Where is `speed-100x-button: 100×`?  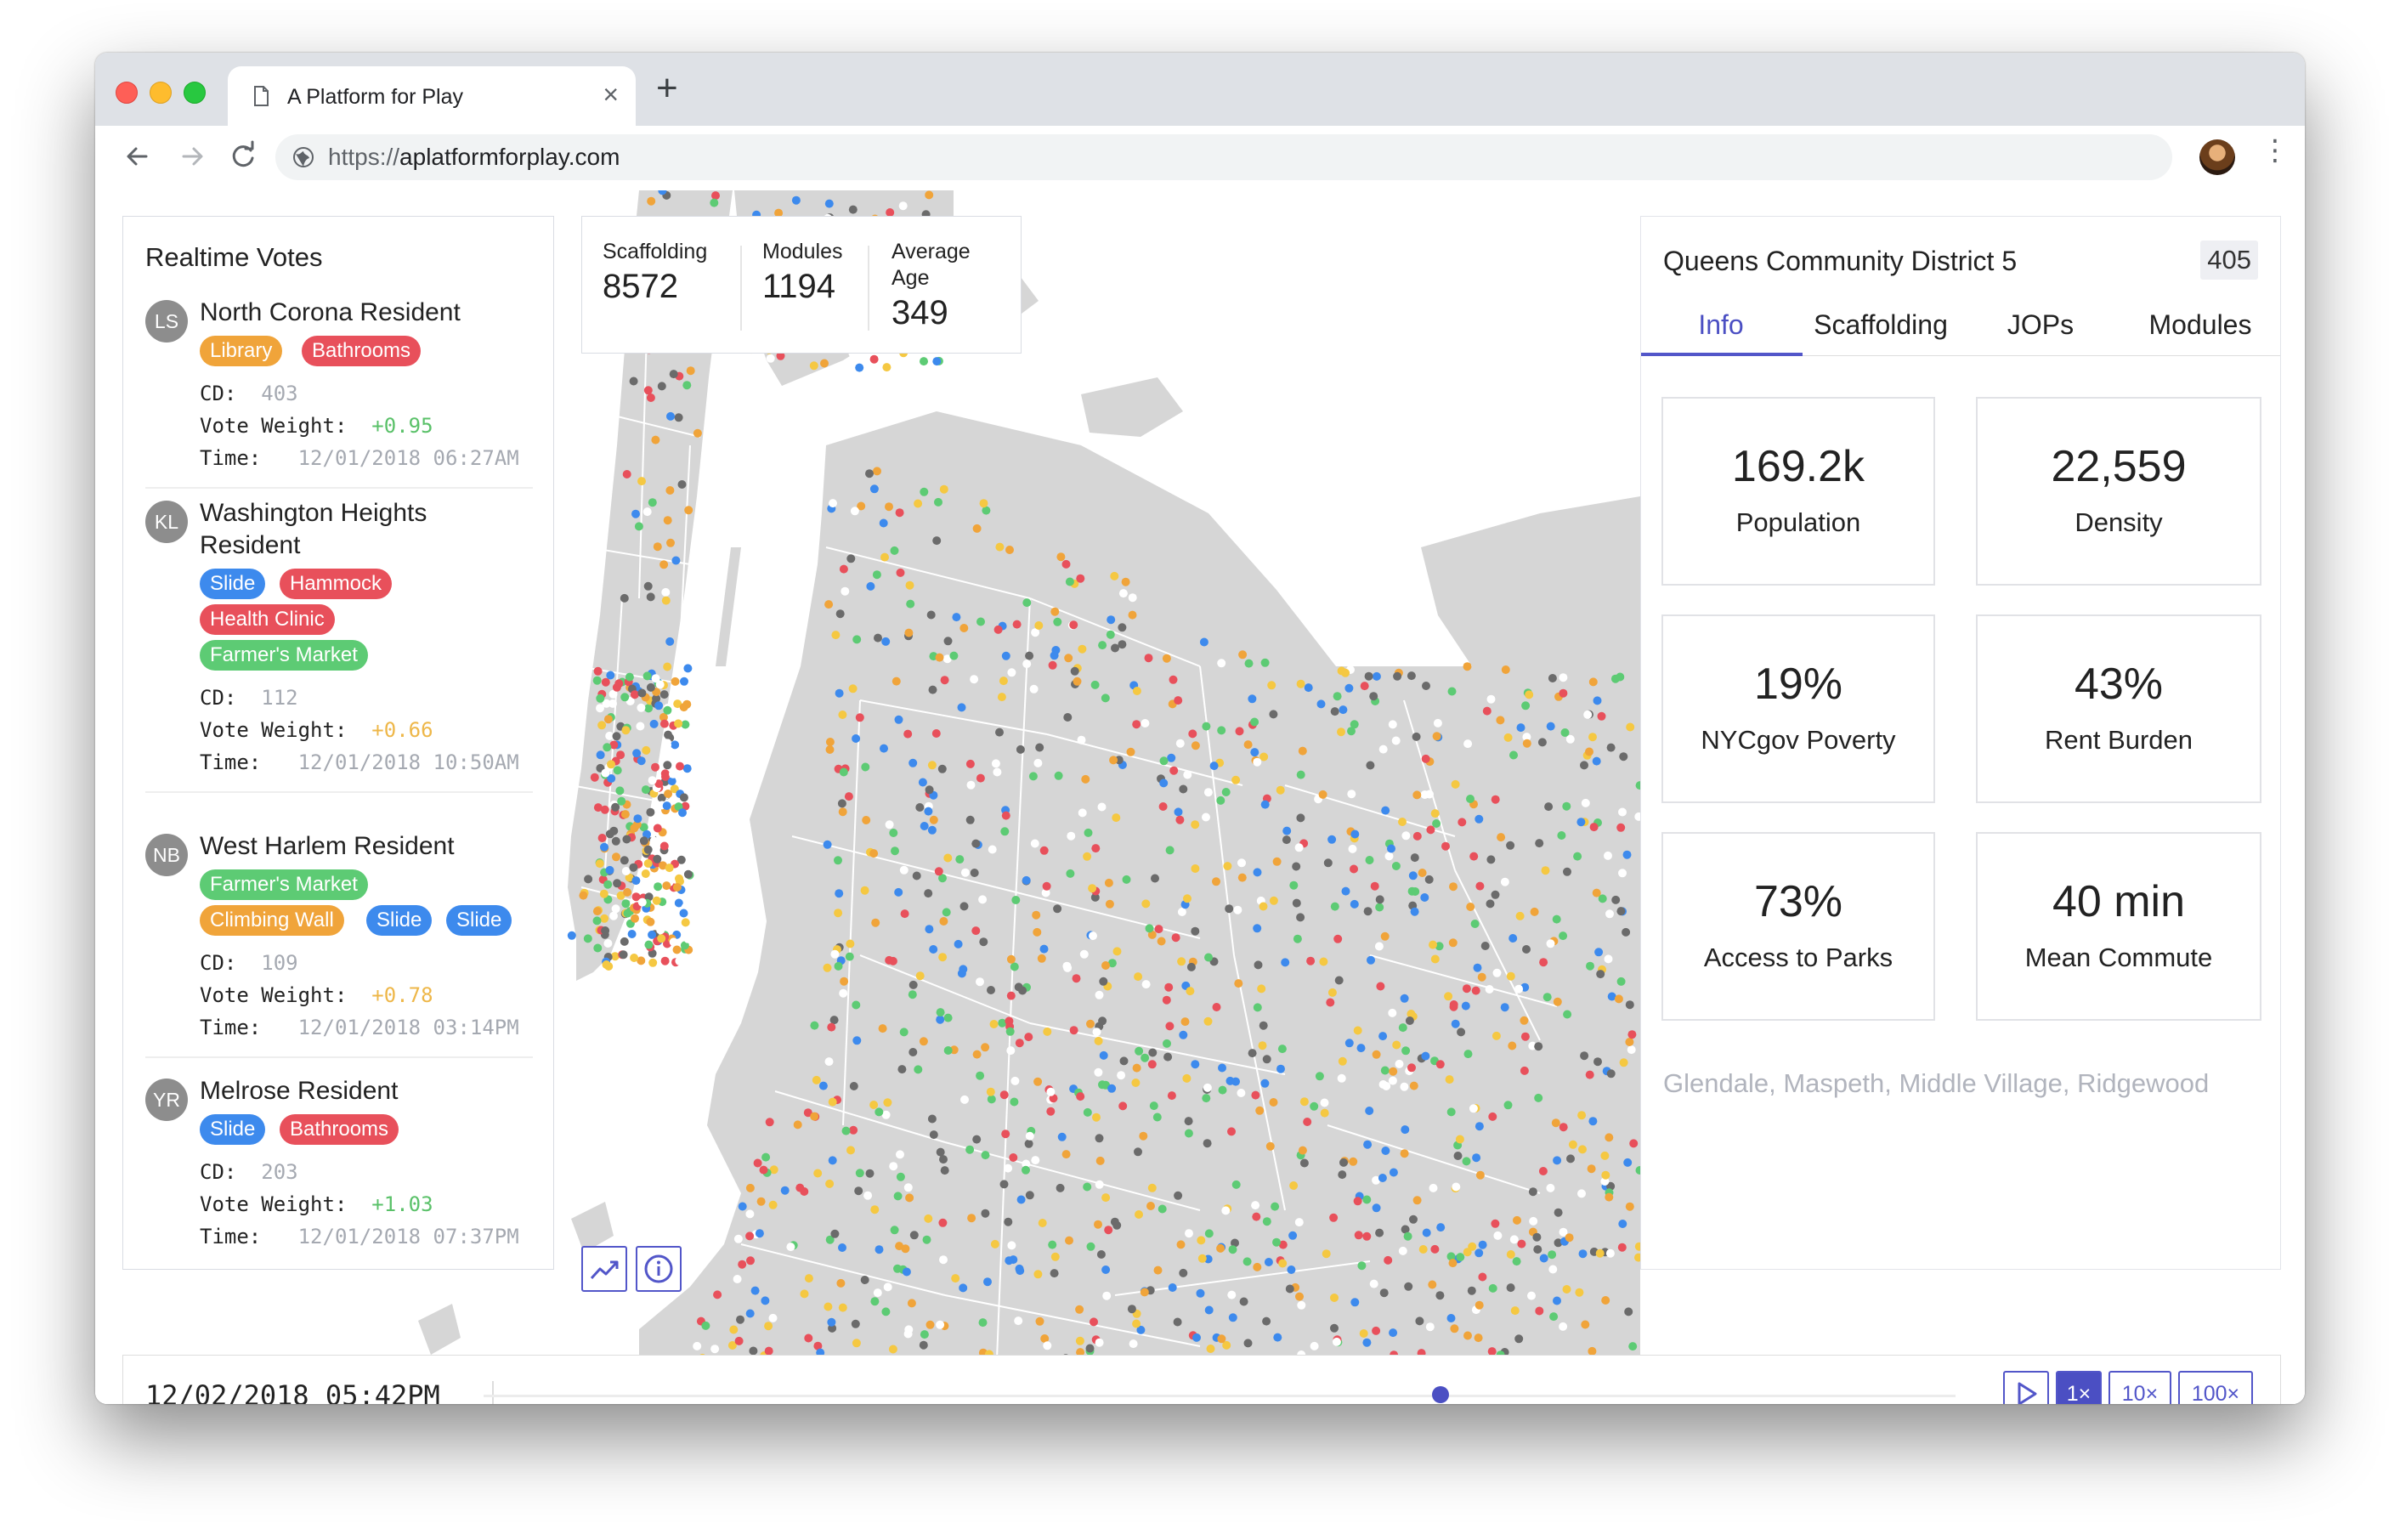
speed-100x-button: 100× is located at coordinates (2215, 1387).